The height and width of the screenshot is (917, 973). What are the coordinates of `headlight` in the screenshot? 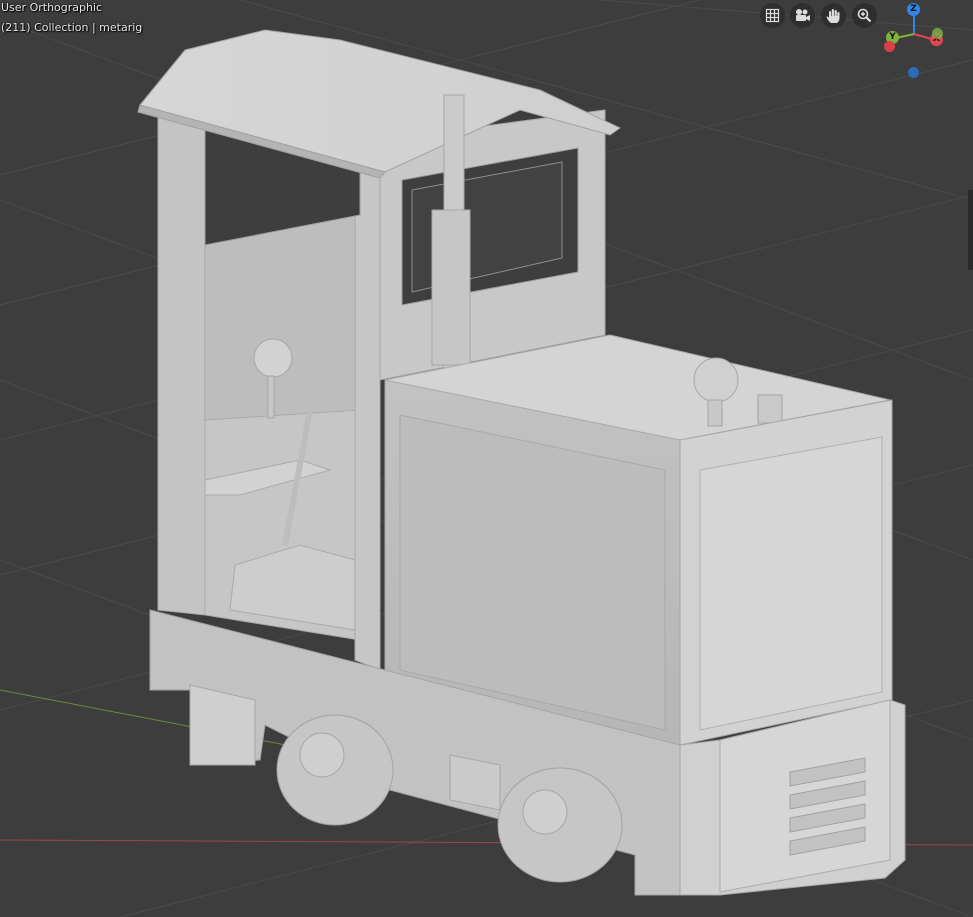 It's located at (716, 380).